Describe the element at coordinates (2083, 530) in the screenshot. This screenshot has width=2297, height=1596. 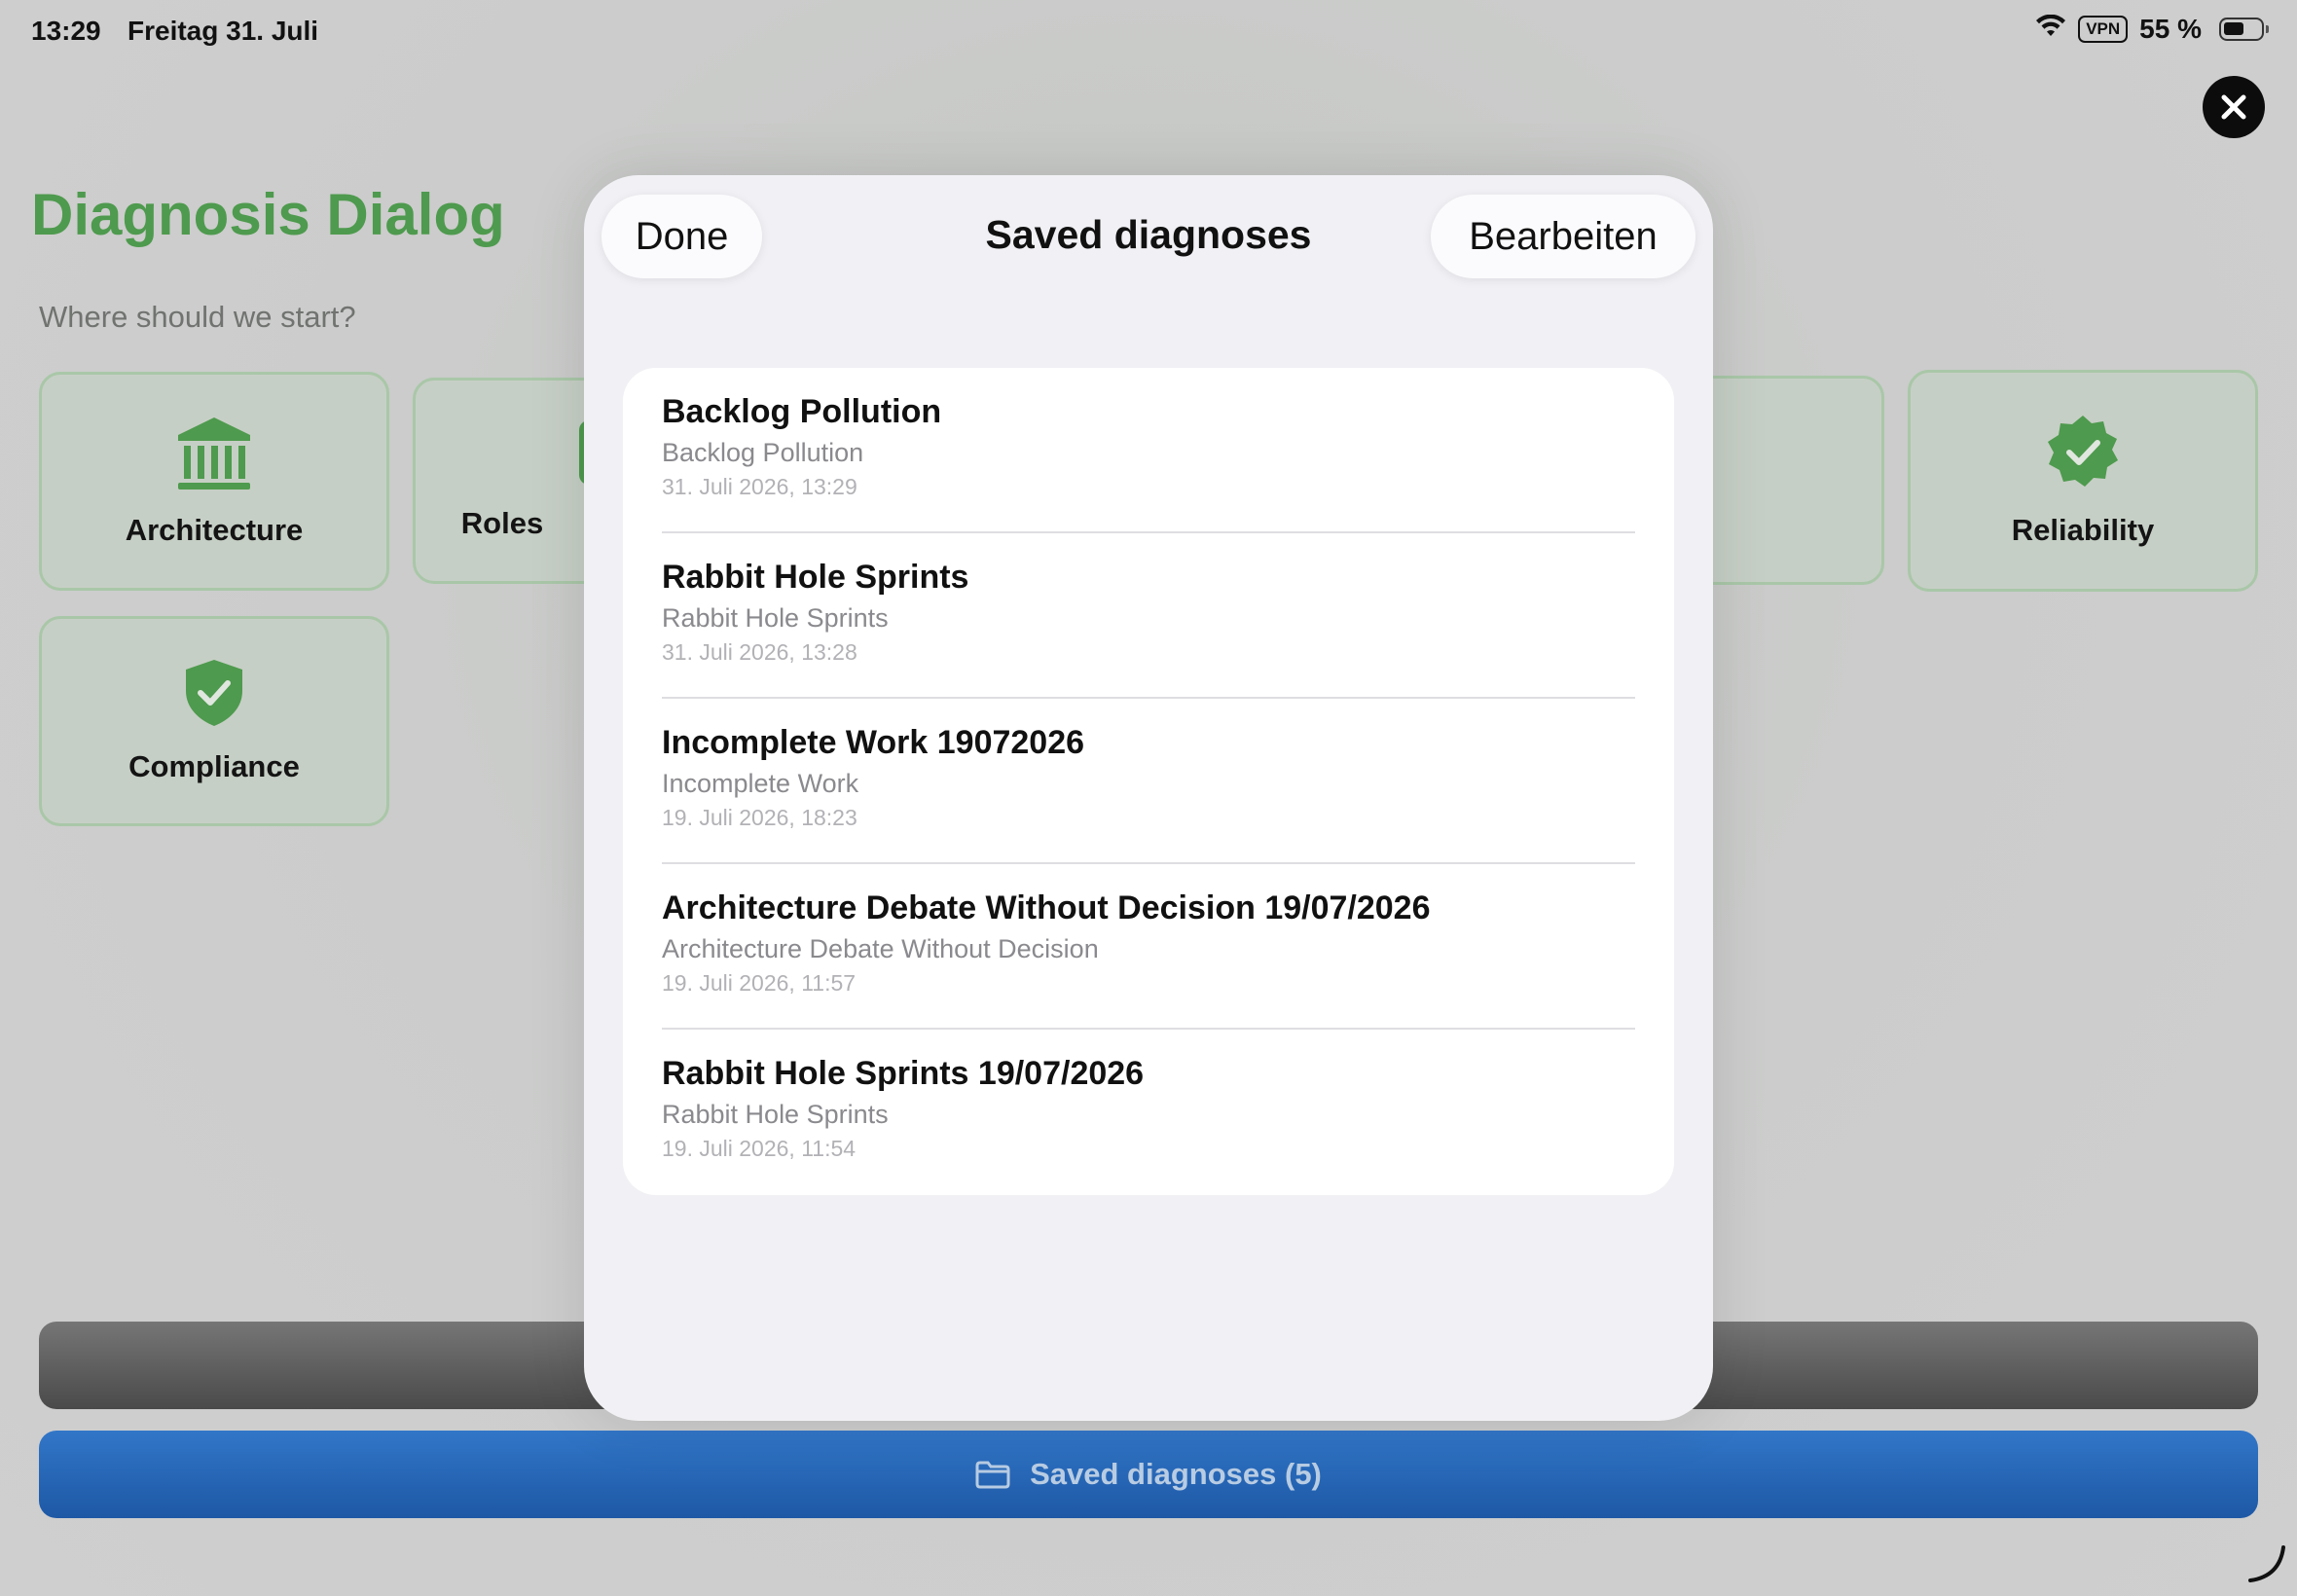
I see `category-label: Reliability` at that location.